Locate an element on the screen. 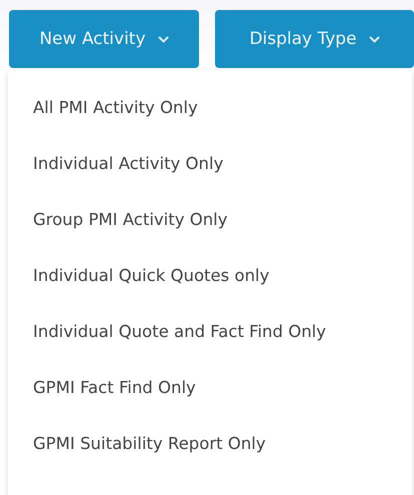 Image resolution: width=414 pixels, height=495 pixels. menu-item: All PMI Activity Only is located at coordinates (210, 126).